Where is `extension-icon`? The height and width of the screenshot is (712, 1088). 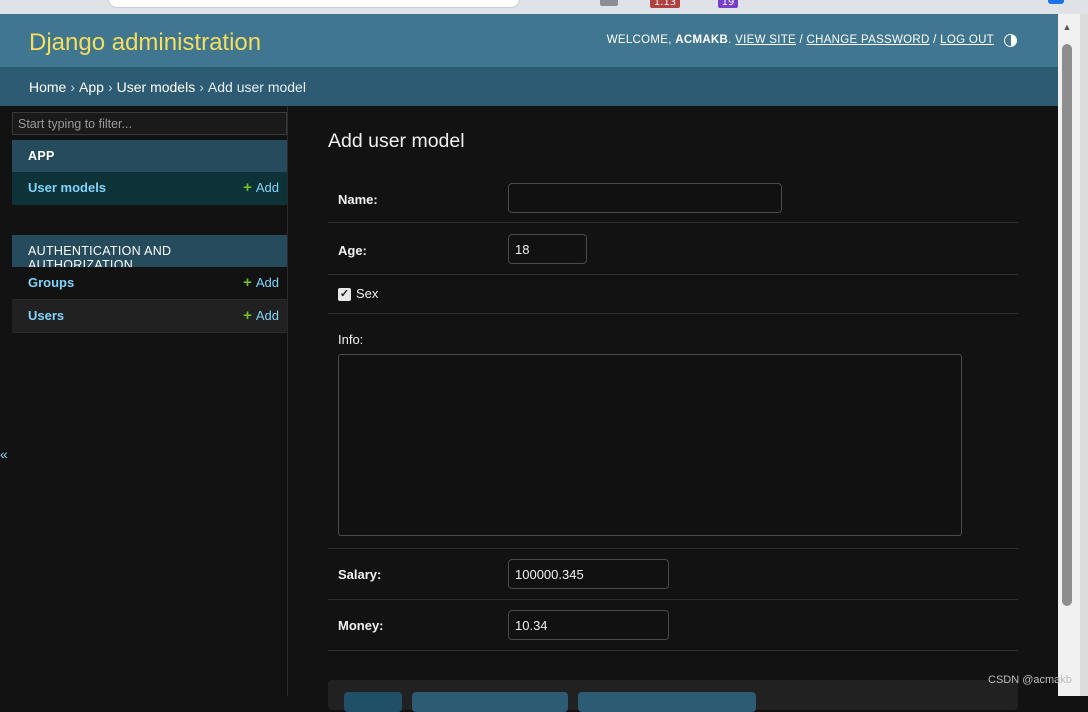 extension-icon is located at coordinates (609, 3).